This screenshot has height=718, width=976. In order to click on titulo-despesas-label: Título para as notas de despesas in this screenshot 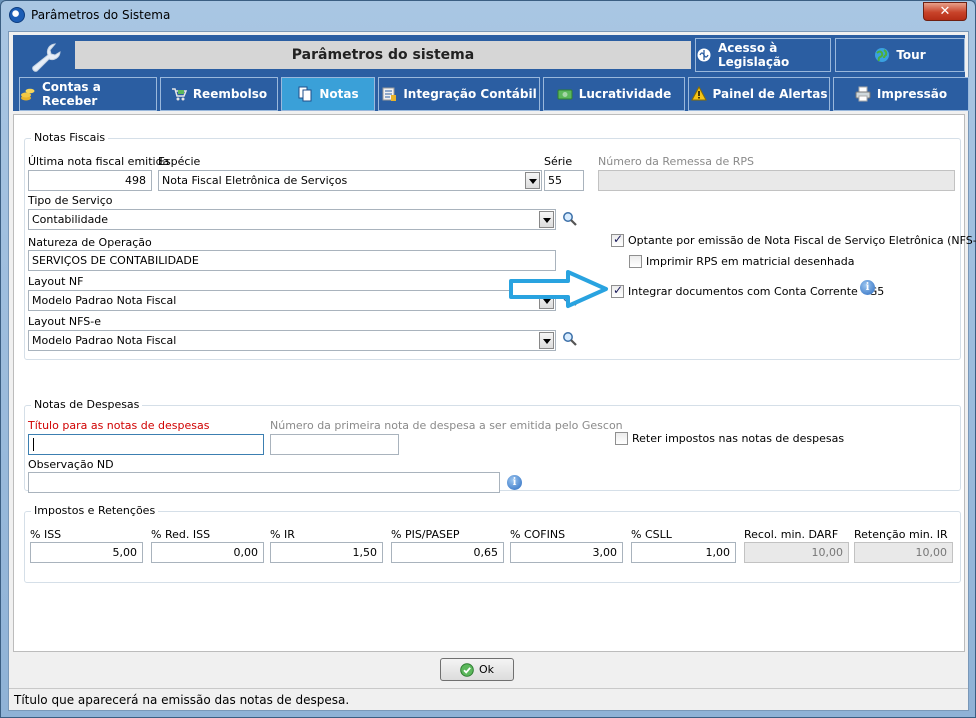, I will do `click(119, 425)`.